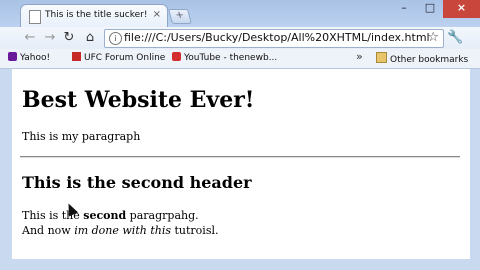  Describe the element at coordinates (76, 56) in the screenshot. I see `ufc-icon` at that location.